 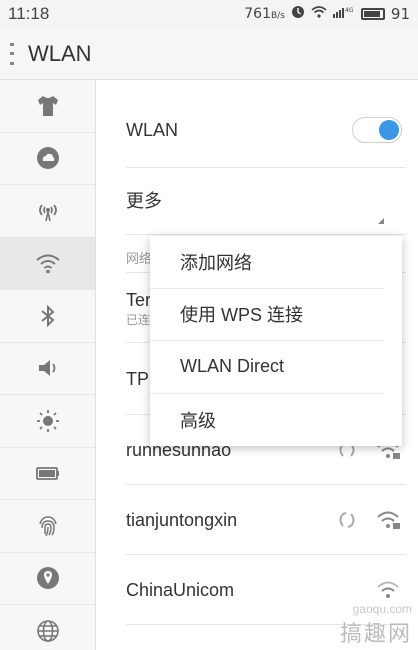 I want to click on network-speed: 761B/s, so click(x=264, y=14).